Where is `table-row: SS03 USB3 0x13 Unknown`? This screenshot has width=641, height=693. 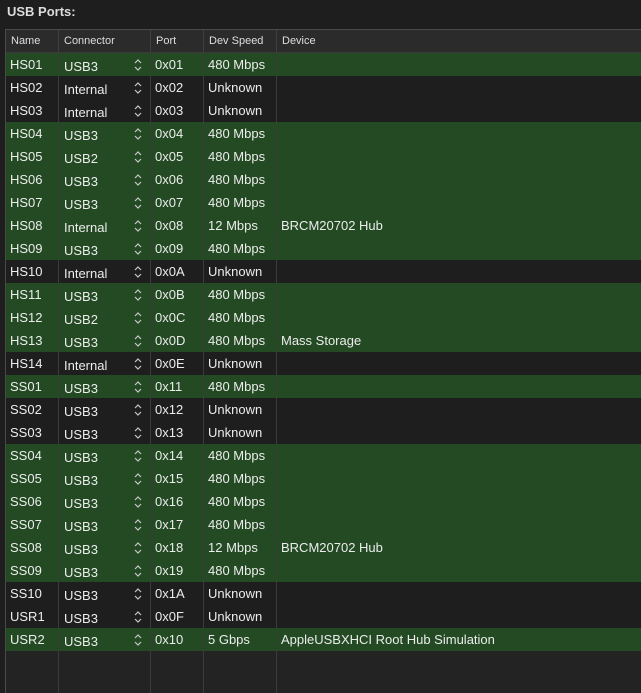
table-row: SS03 USB3 0x13 Unknown is located at coordinates (323, 432).